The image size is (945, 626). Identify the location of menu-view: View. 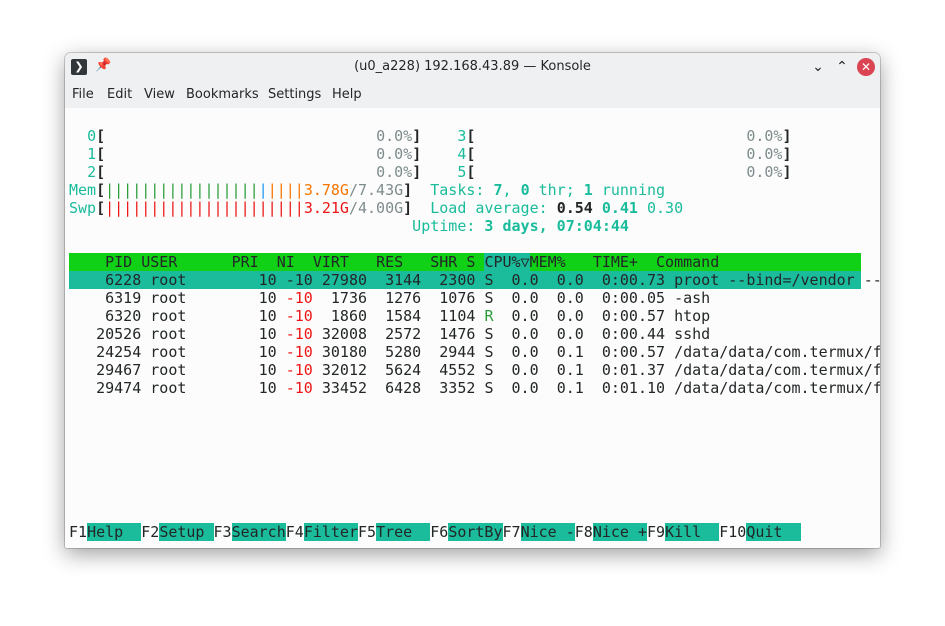
(159, 94).